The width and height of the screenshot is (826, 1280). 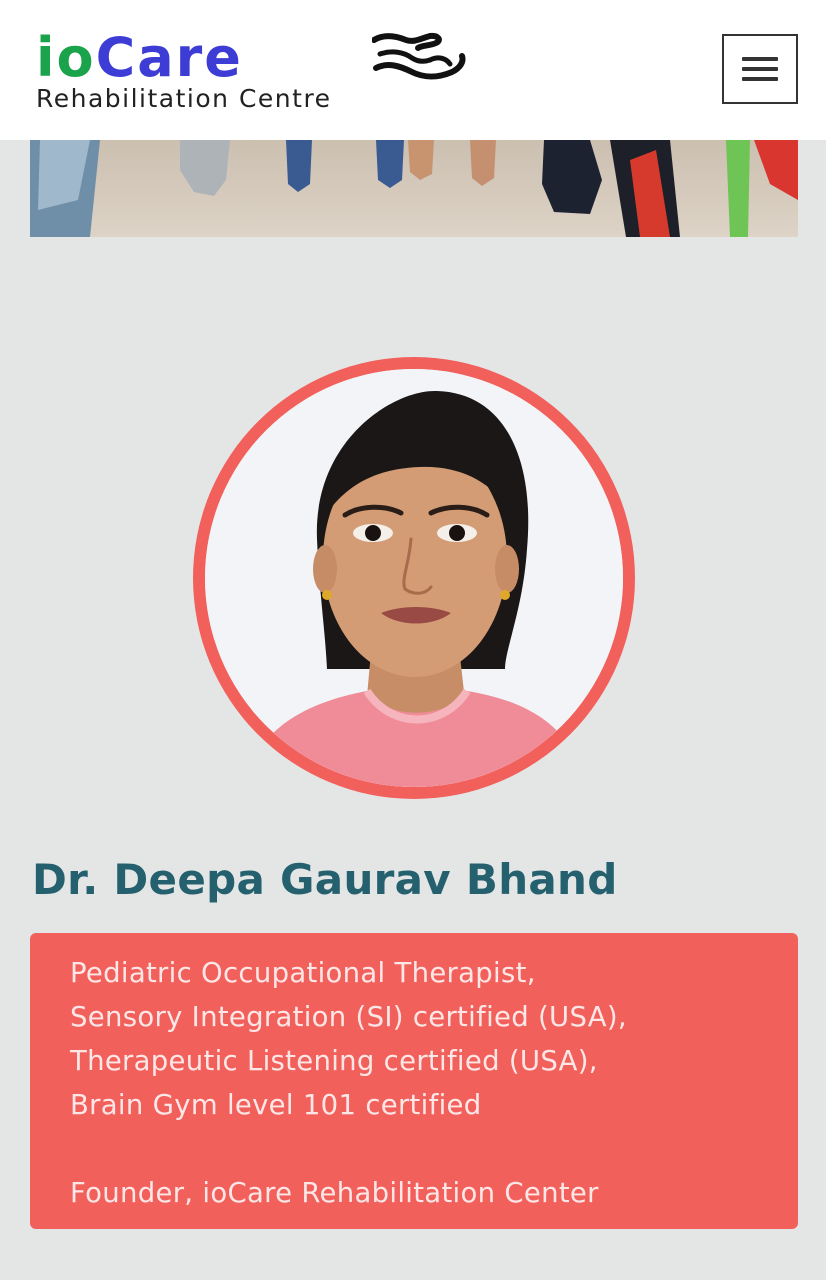 I want to click on bio-line: Brain Gym level 101 certified, so click(x=276, y=1105).